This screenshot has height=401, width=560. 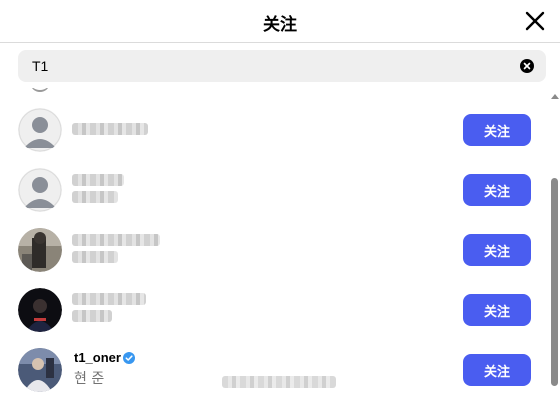 I want to click on close-button, so click(x=535, y=21).